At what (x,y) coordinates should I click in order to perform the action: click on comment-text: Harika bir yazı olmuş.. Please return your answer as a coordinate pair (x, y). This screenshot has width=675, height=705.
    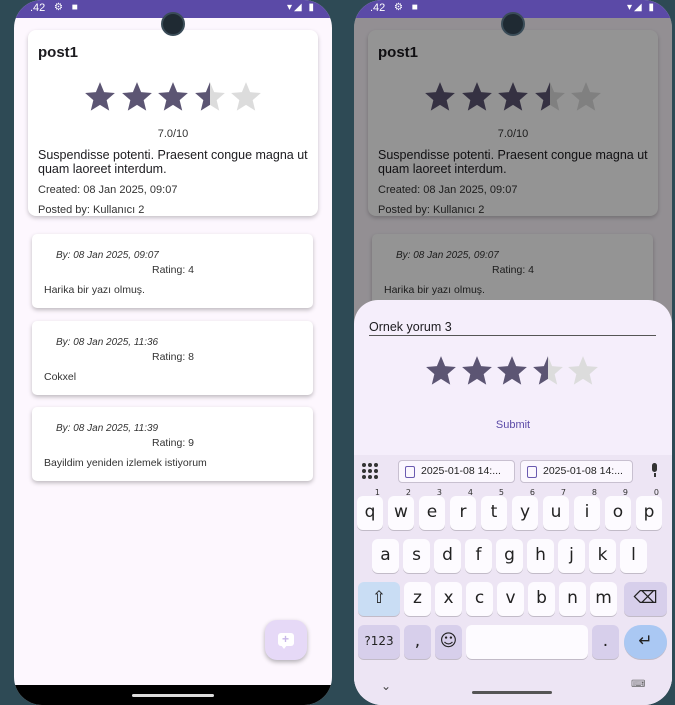
    Looking at the image, I should click on (94, 290).